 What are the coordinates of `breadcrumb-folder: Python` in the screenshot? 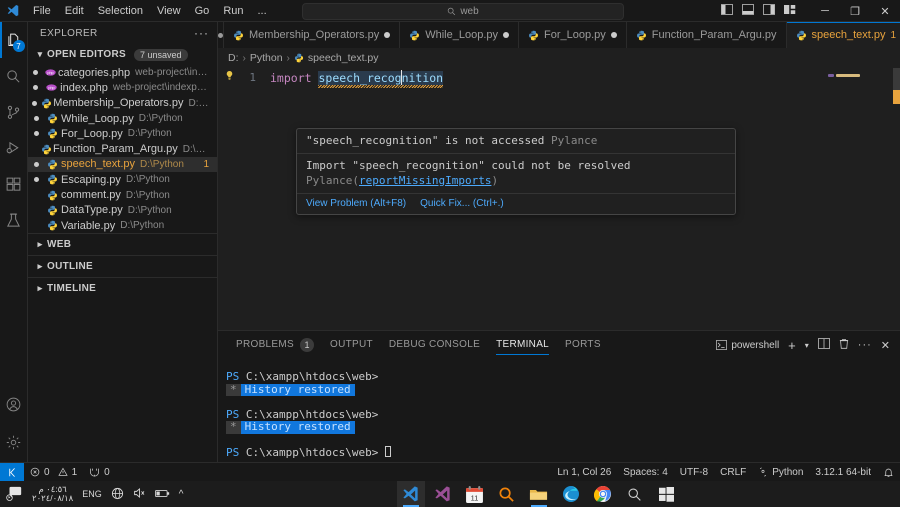 It's located at (266, 58).